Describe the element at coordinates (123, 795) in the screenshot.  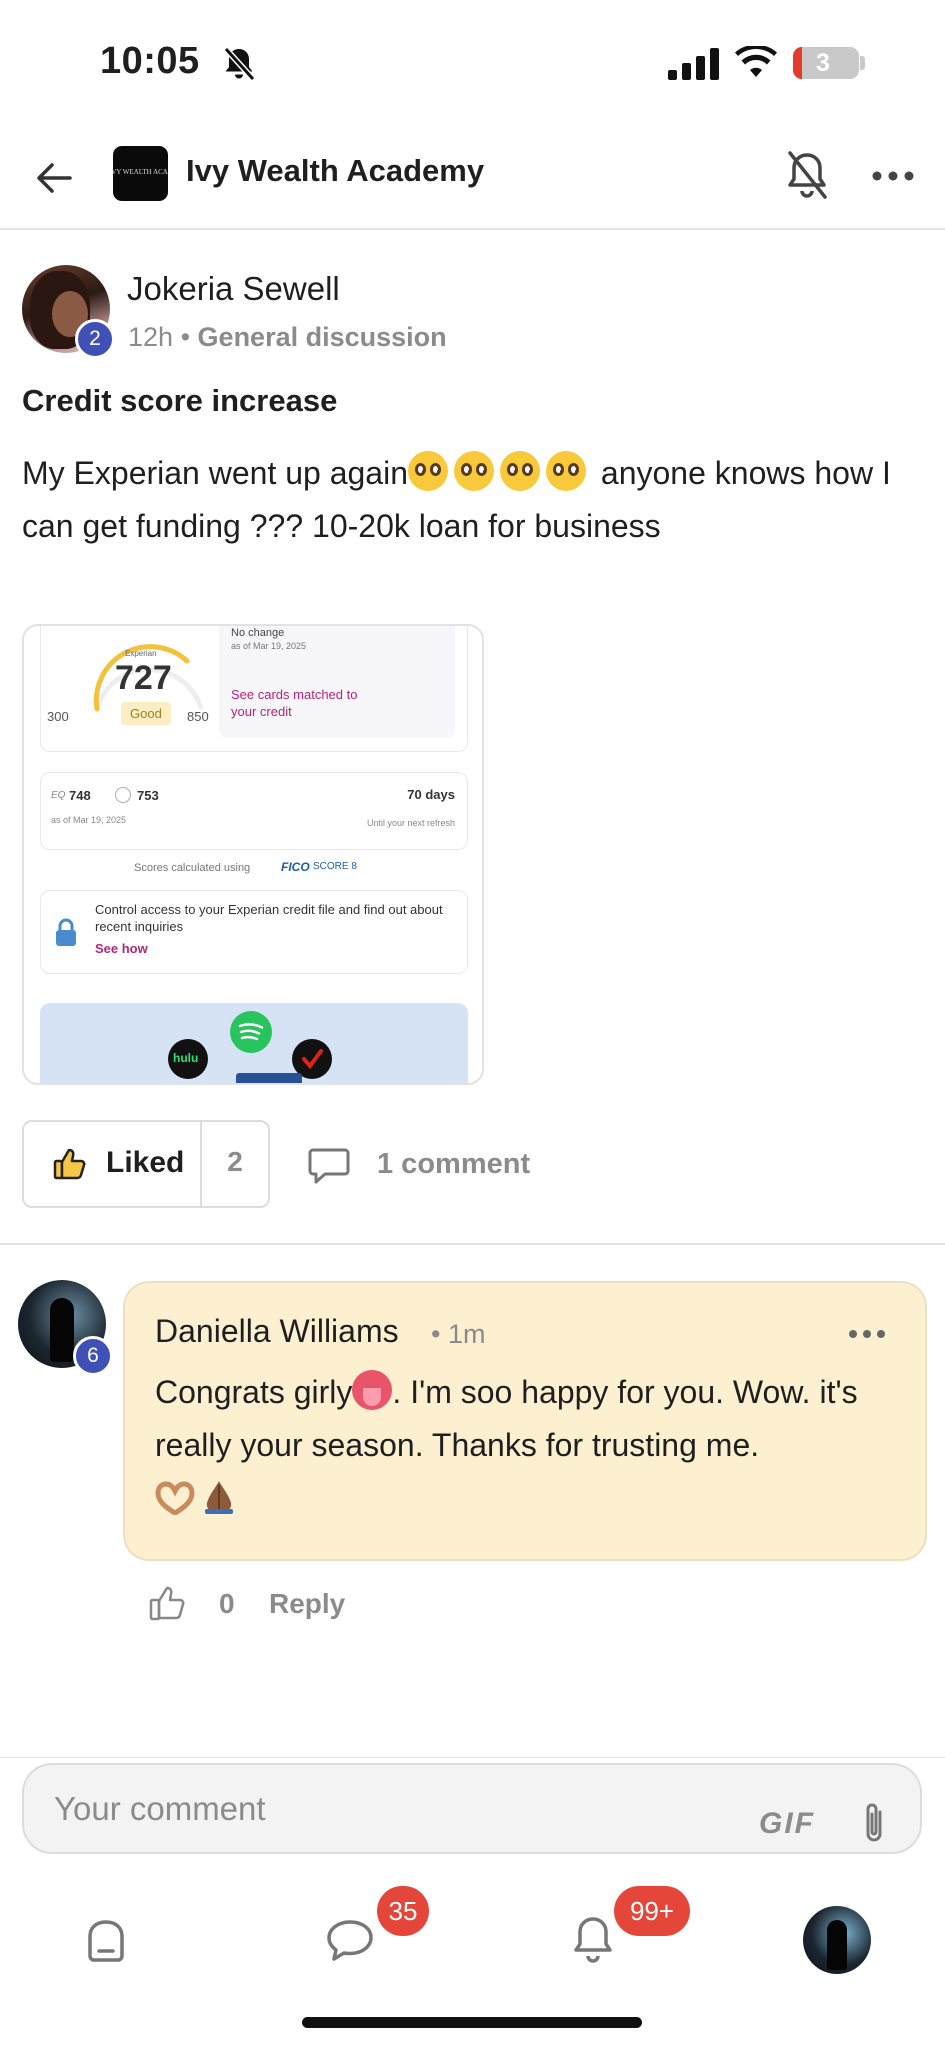
I see `transunion-logo` at that location.